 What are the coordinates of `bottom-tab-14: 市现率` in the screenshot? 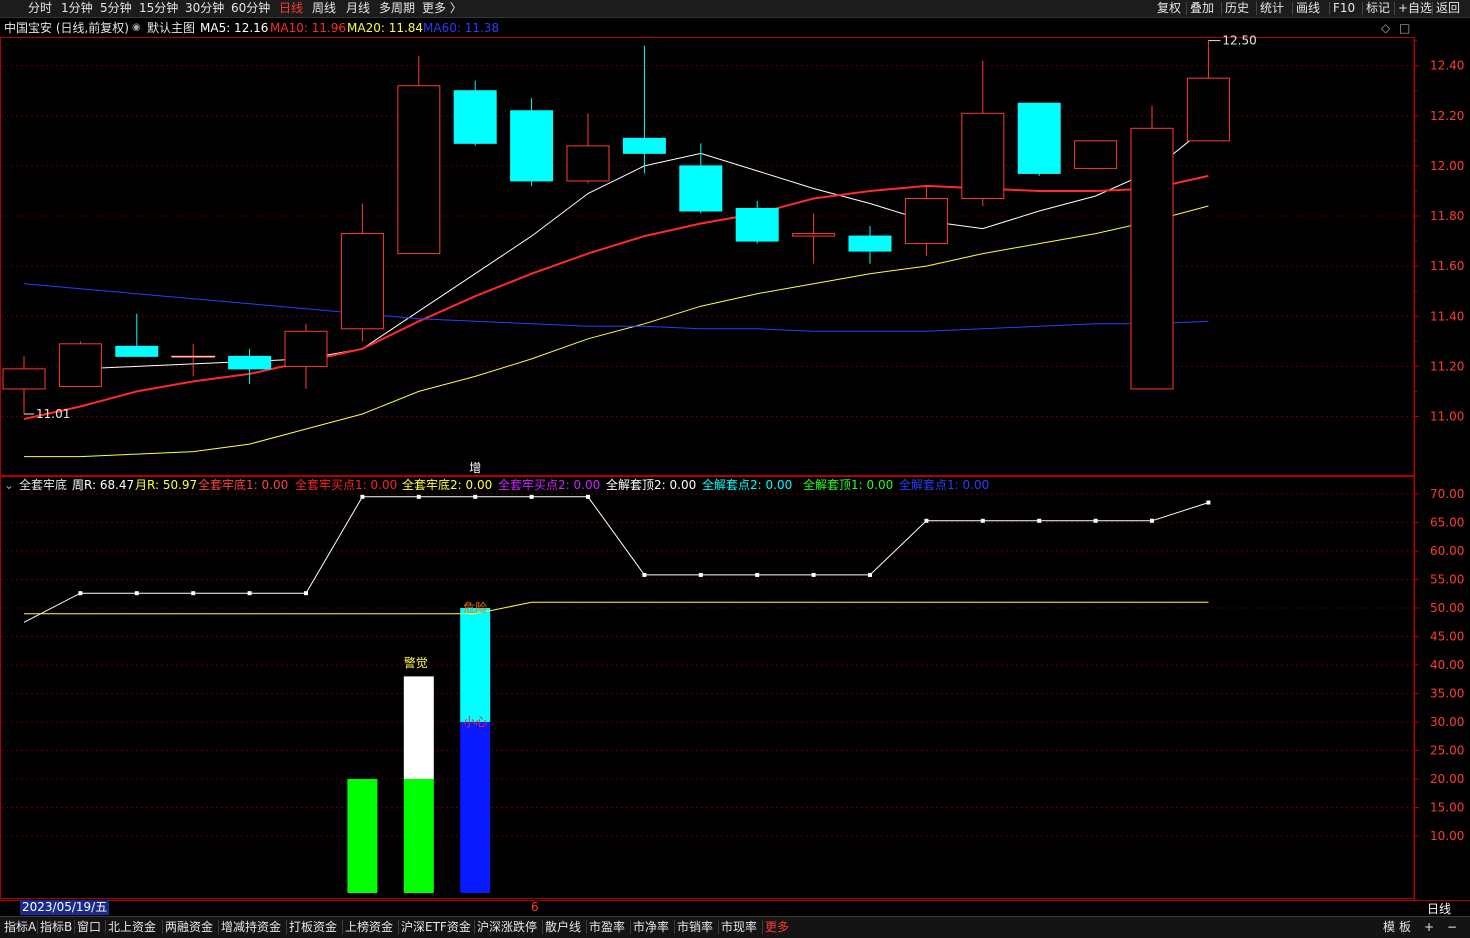 It's located at (739, 927).